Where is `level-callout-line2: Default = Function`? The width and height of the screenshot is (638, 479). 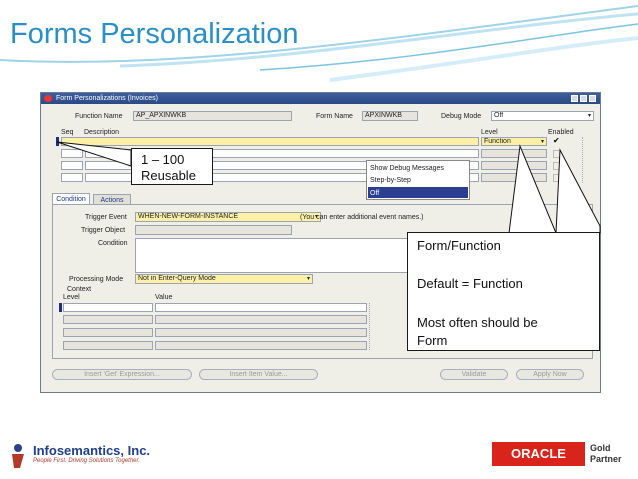 level-callout-line2: Default = Function is located at coordinates (470, 283).